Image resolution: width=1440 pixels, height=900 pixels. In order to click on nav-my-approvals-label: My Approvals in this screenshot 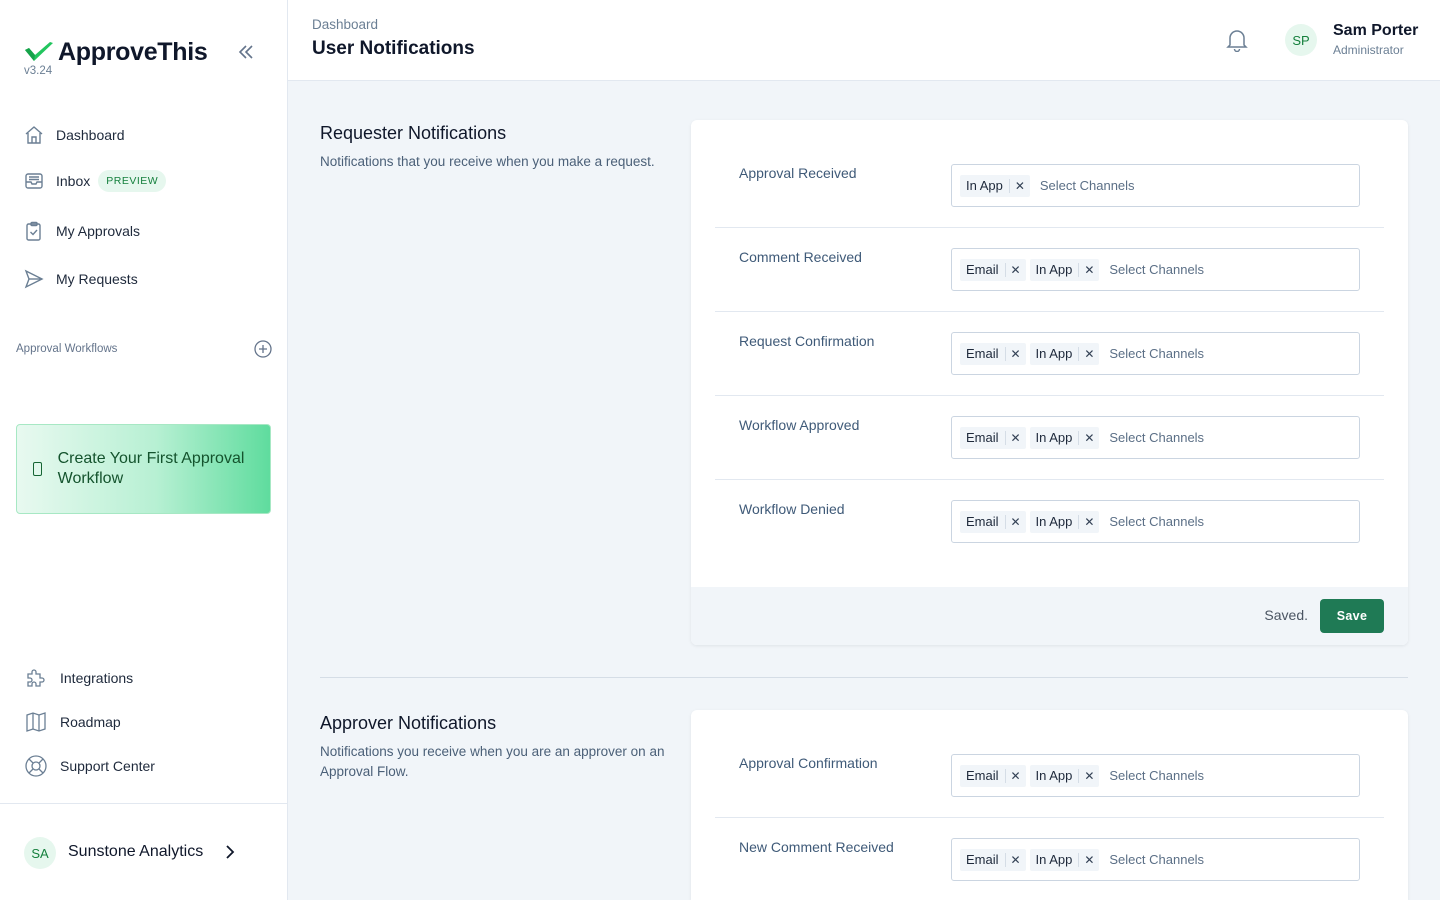, I will do `click(98, 231)`.